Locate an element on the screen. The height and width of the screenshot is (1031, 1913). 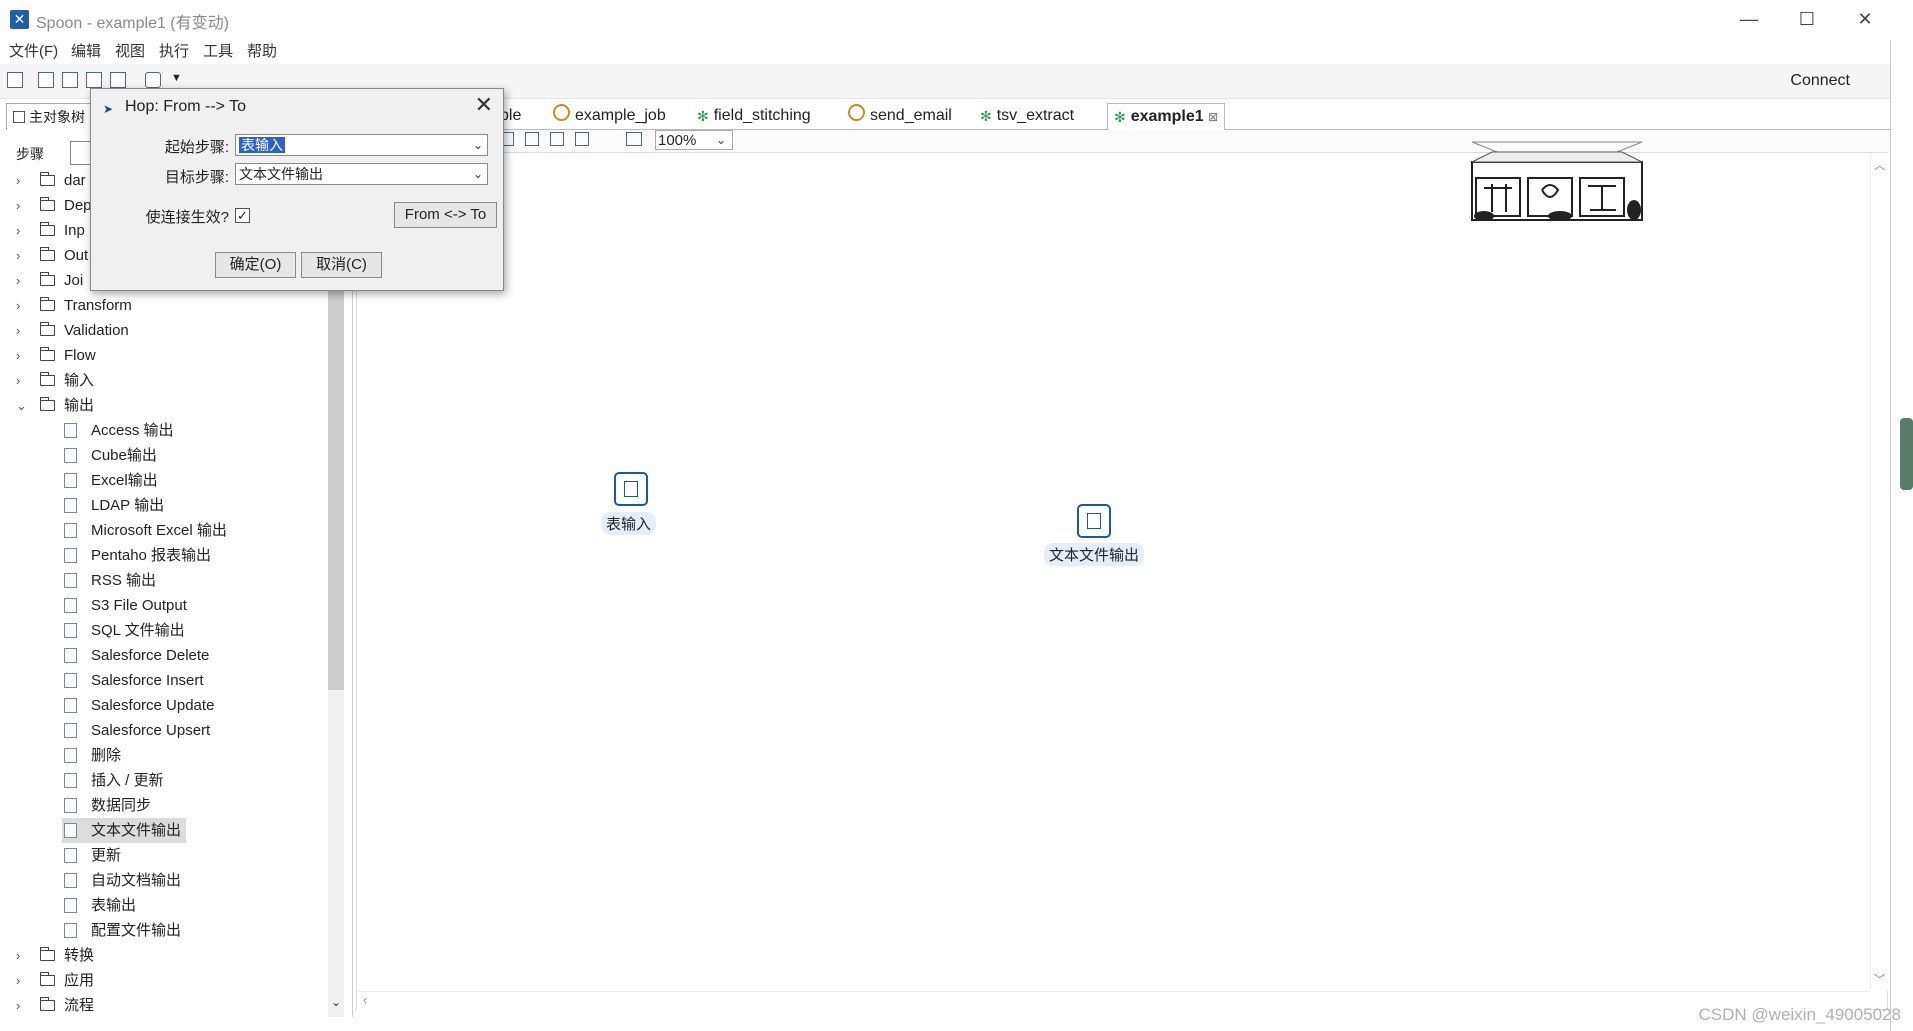
close-window-button: ✕ is located at coordinates (1865, 19).